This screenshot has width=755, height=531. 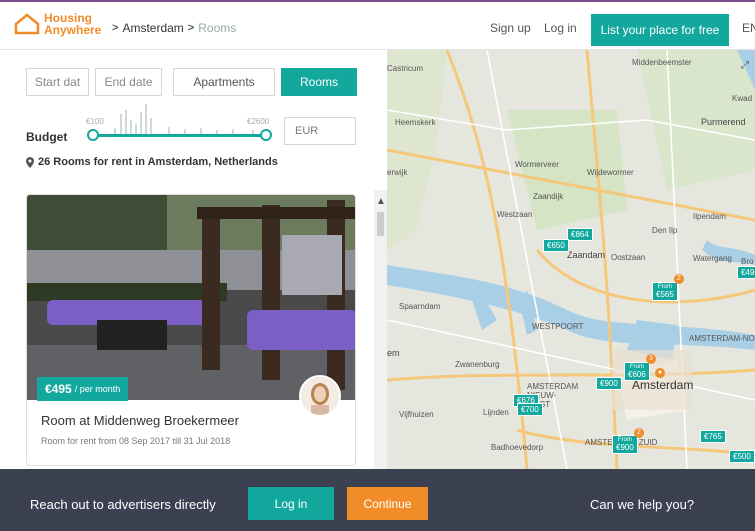 I want to click on breadcrumb-current: Rooms, so click(x=217, y=28).